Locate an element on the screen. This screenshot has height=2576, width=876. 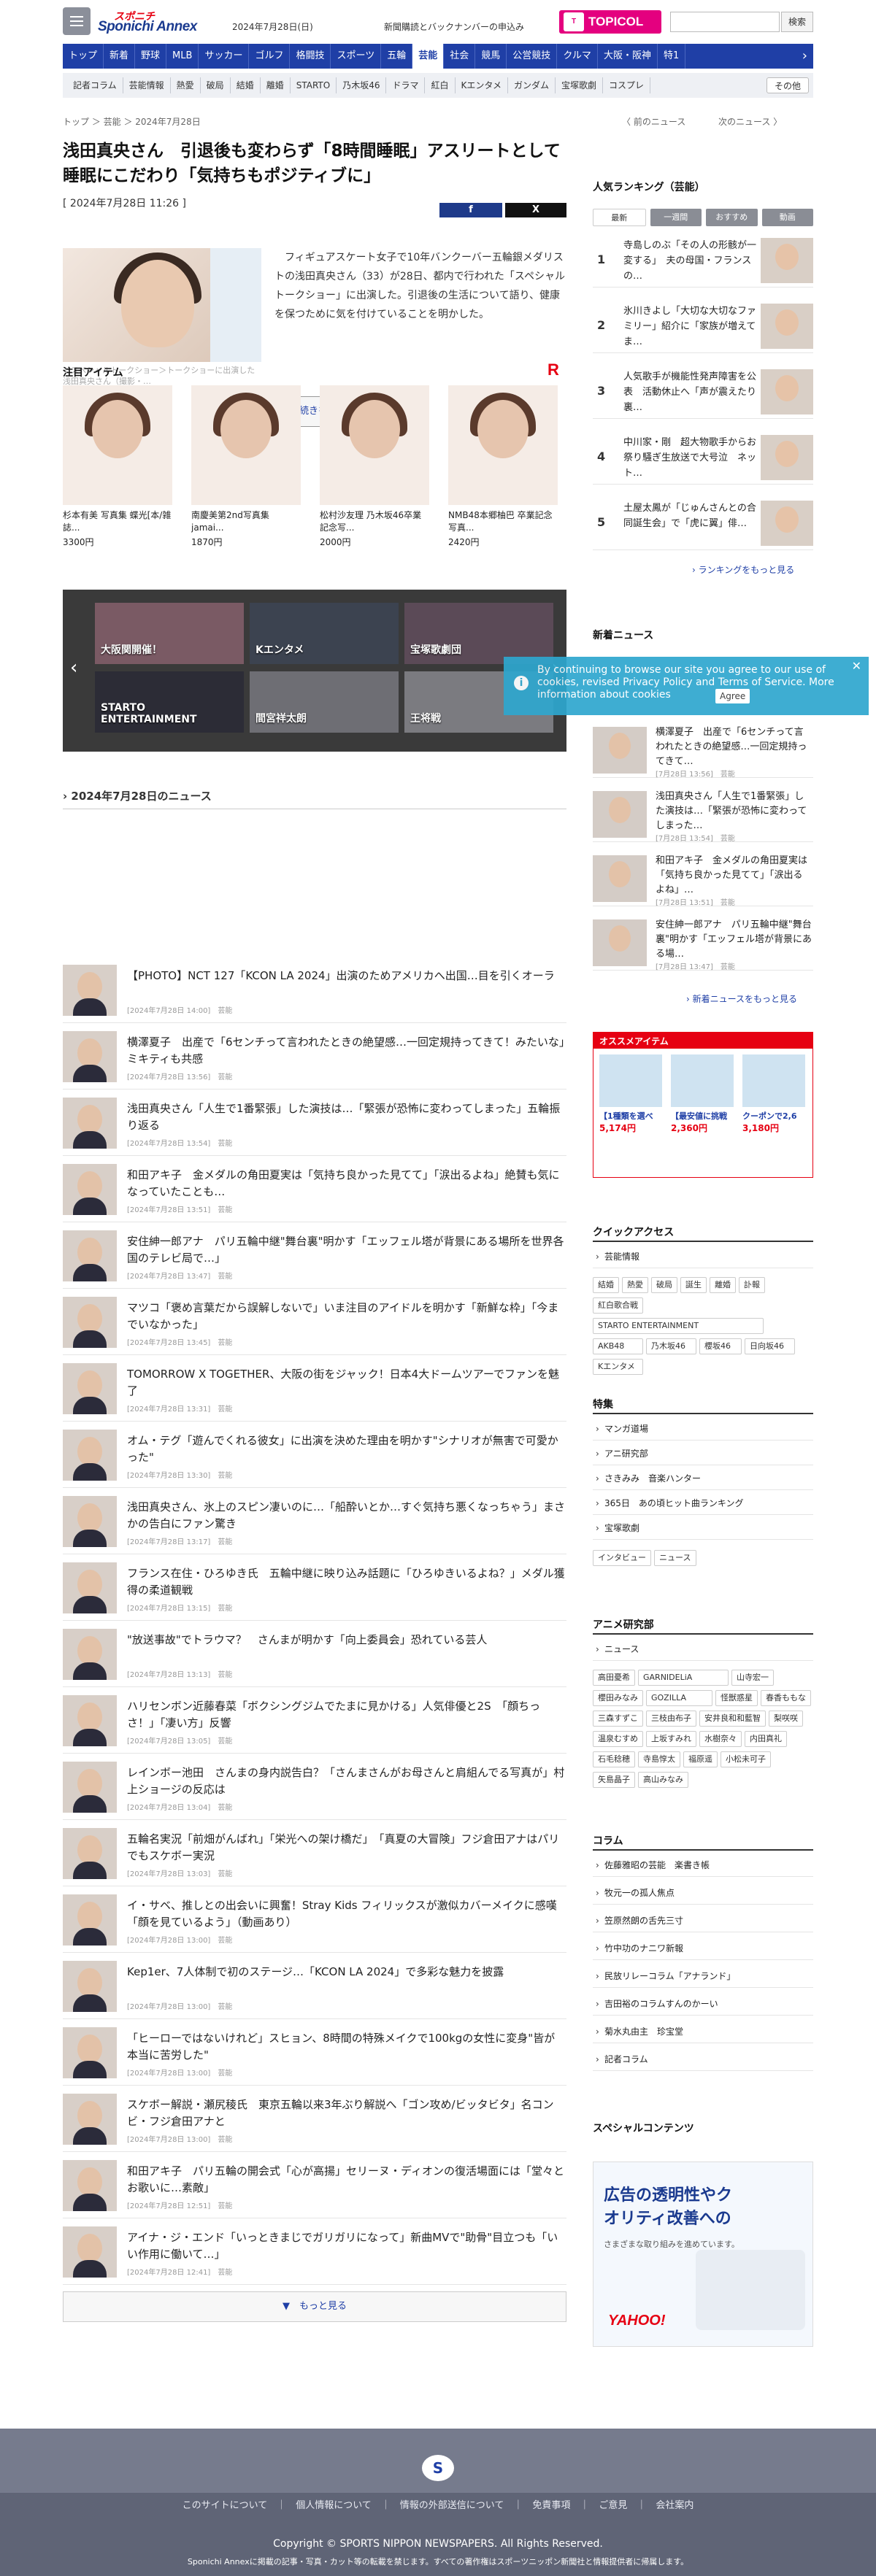
entertainment-info-link: 芸能情報 is located at coordinates (703, 1256).